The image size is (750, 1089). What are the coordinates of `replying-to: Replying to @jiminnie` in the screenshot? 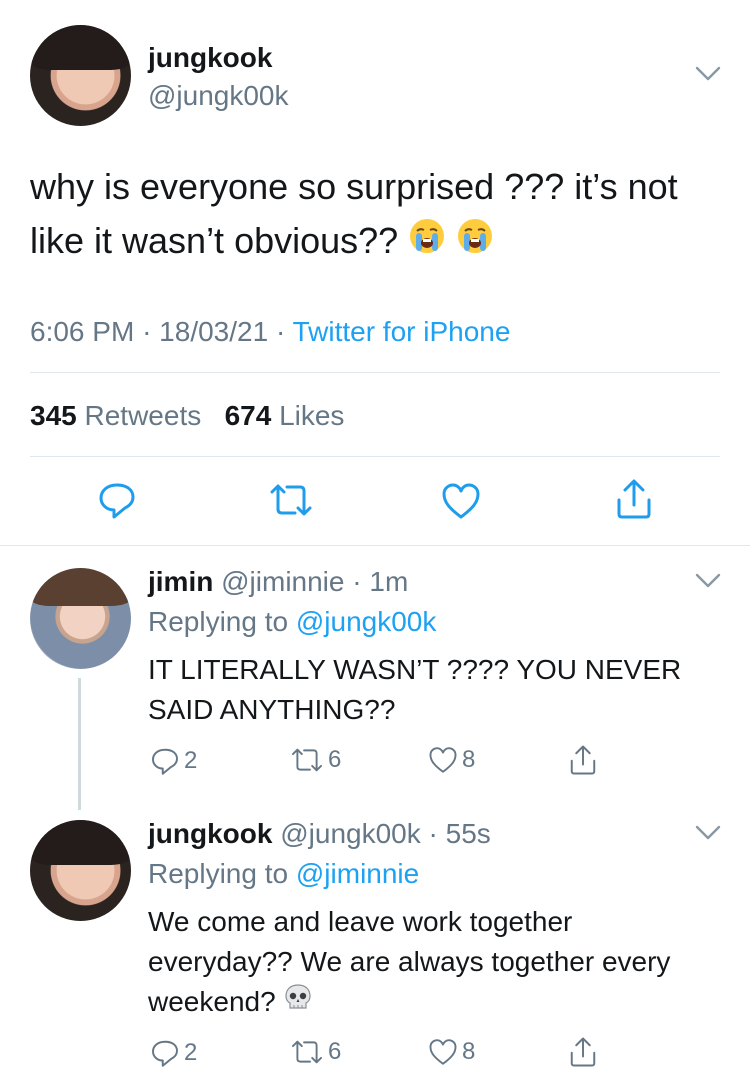 It's located at (283, 874).